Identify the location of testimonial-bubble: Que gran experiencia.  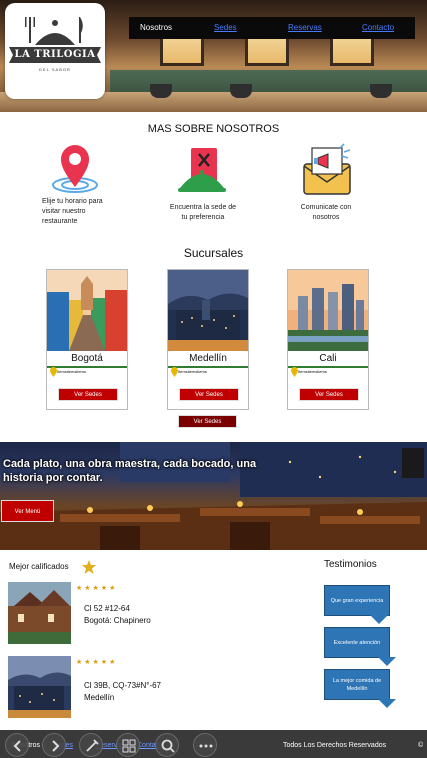
(357, 600).